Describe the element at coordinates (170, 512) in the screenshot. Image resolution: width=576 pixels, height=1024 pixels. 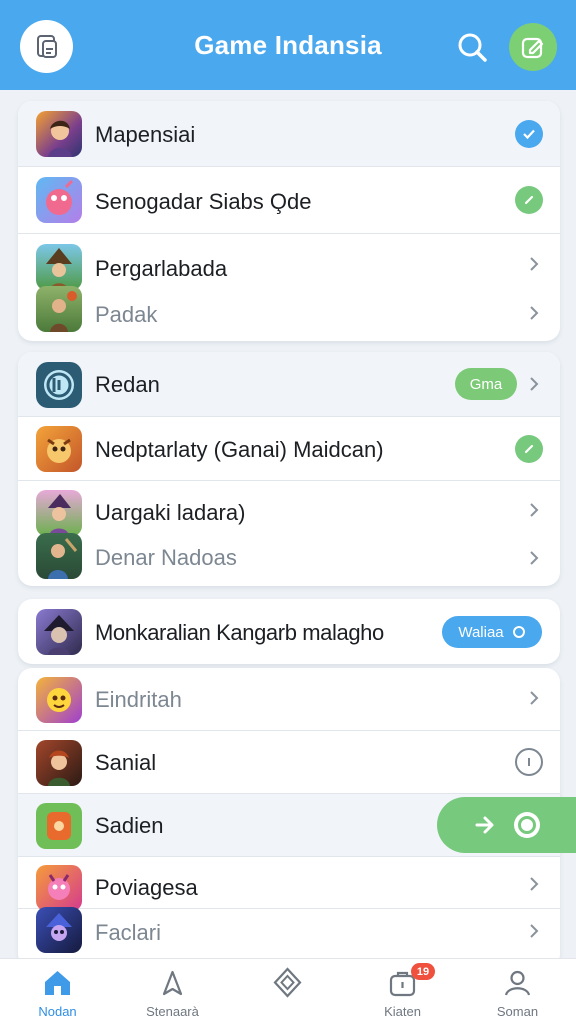
I see `list-item-label: Uargaki ladara)` at that location.